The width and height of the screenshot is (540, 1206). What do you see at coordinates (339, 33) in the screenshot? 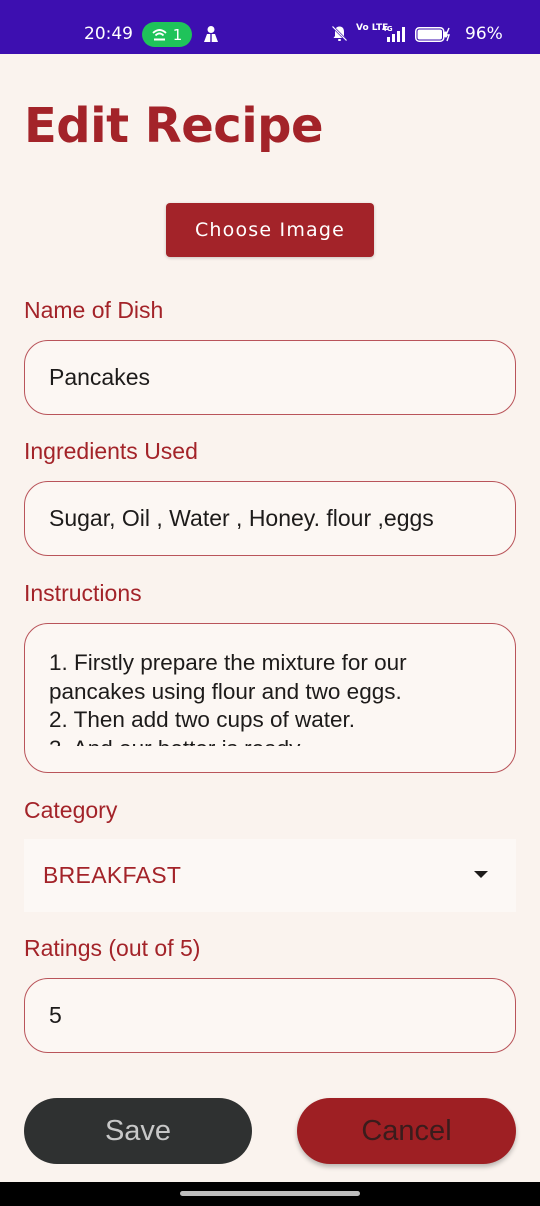
I see `bell-off-icon` at bounding box center [339, 33].